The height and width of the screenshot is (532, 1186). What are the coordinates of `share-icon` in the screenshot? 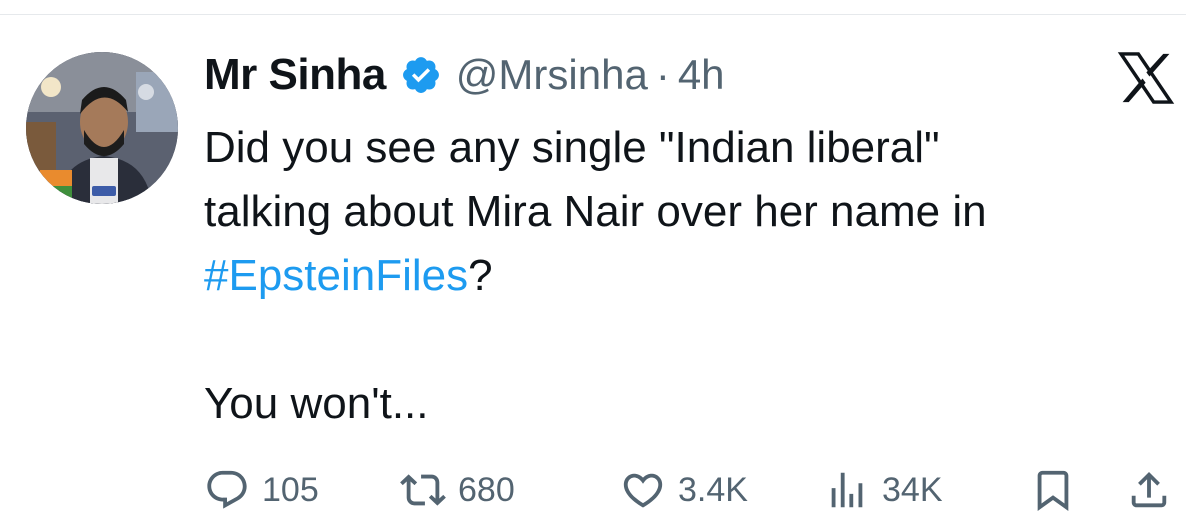 It's located at (1149, 490).